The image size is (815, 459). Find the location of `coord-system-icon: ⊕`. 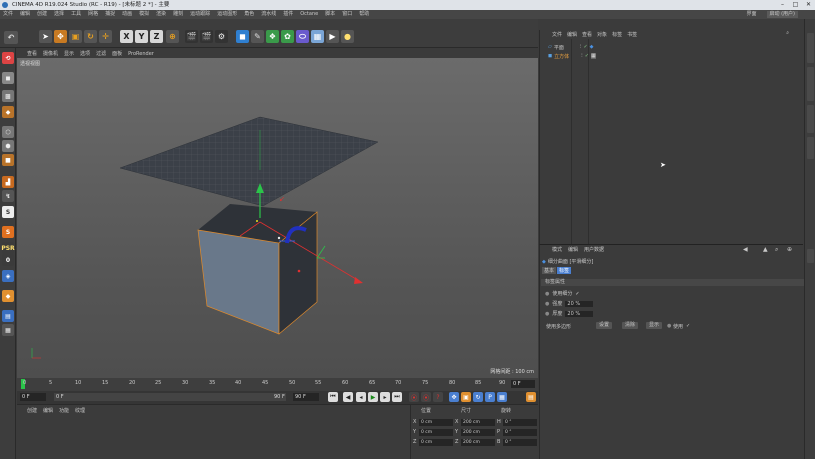

coord-system-icon: ⊕ is located at coordinates (172, 36).